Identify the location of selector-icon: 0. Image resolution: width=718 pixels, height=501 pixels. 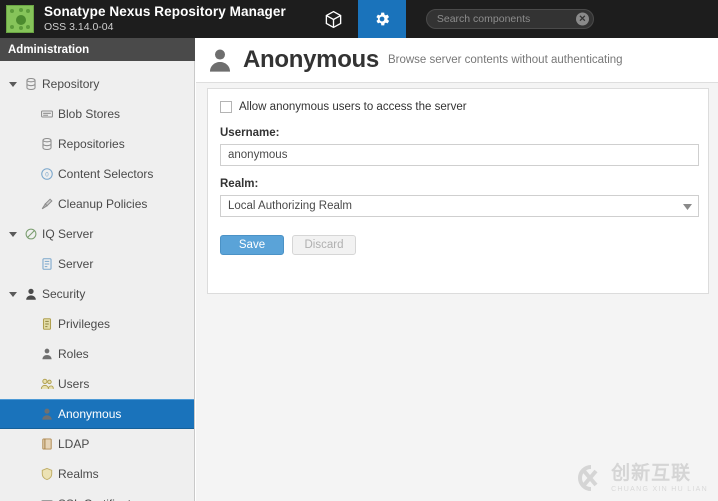
(47, 174).